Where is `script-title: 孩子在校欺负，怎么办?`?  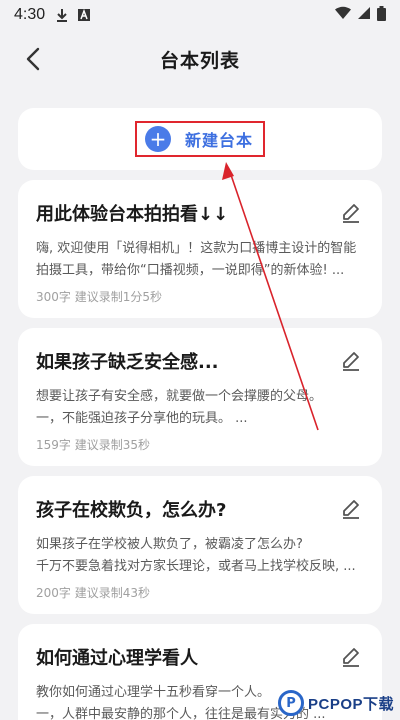
script-title: 孩子在校欺负，怎么办? is located at coordinates (131, 510).